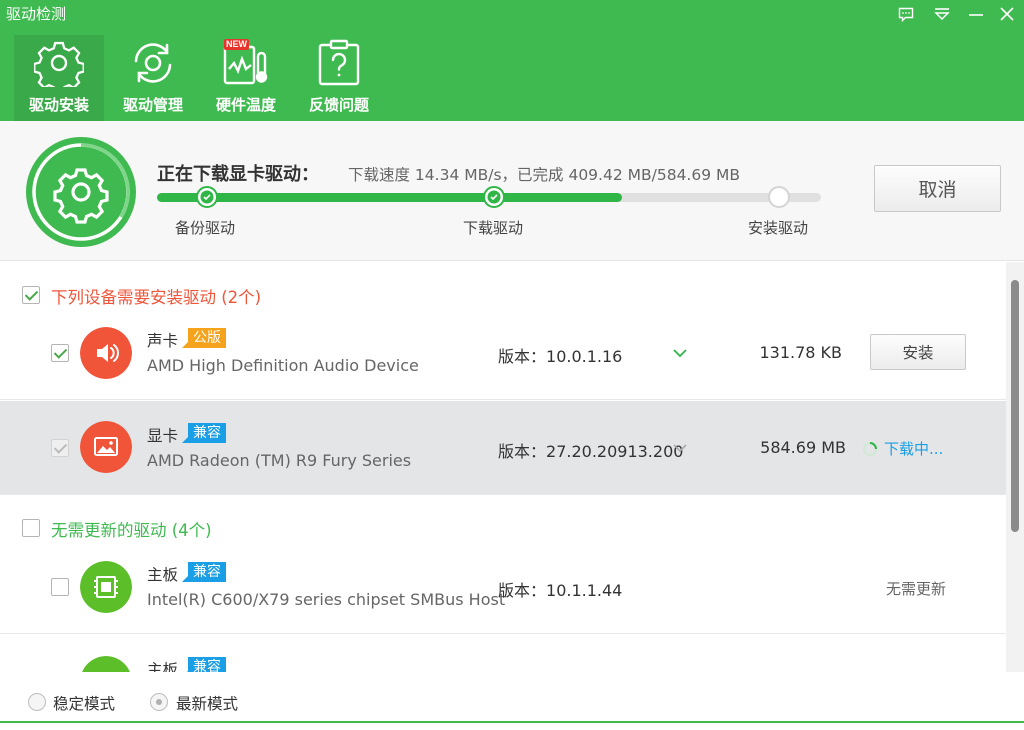 The width and height of the screenshot is (1024, 730). I want to click on close-icon, so click(1007, 14).